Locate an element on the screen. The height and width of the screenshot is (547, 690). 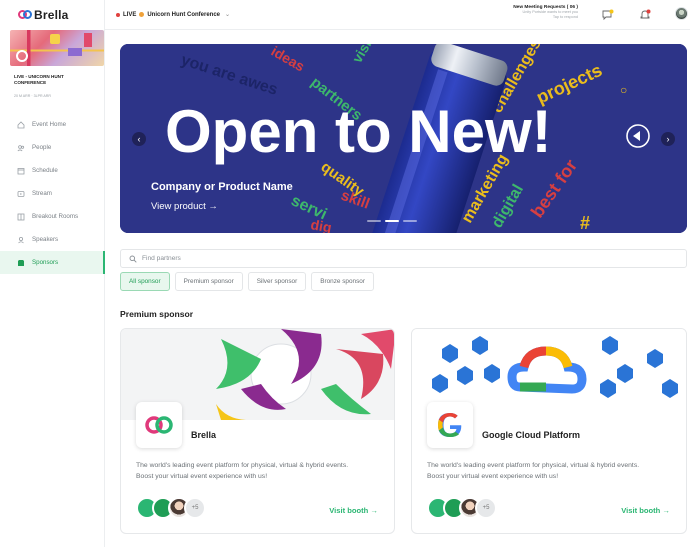
stream-icon is located at coordinates (21, 194).